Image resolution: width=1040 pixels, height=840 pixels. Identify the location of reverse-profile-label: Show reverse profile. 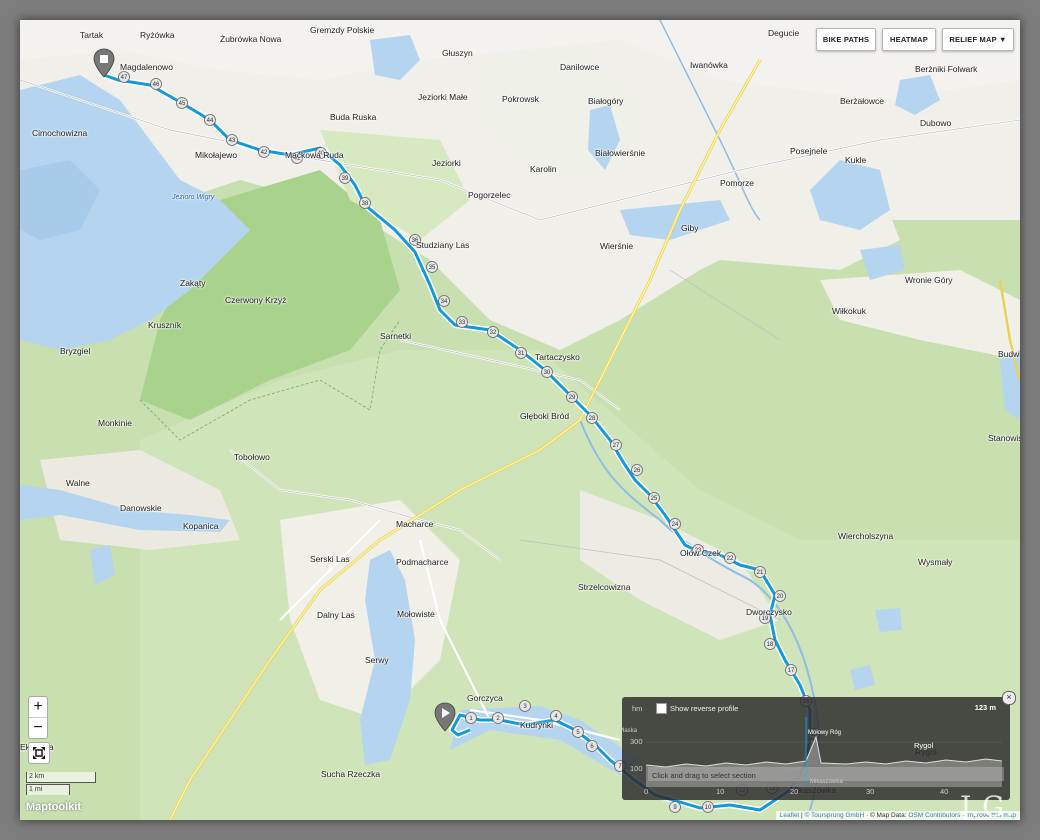
(704, 708).